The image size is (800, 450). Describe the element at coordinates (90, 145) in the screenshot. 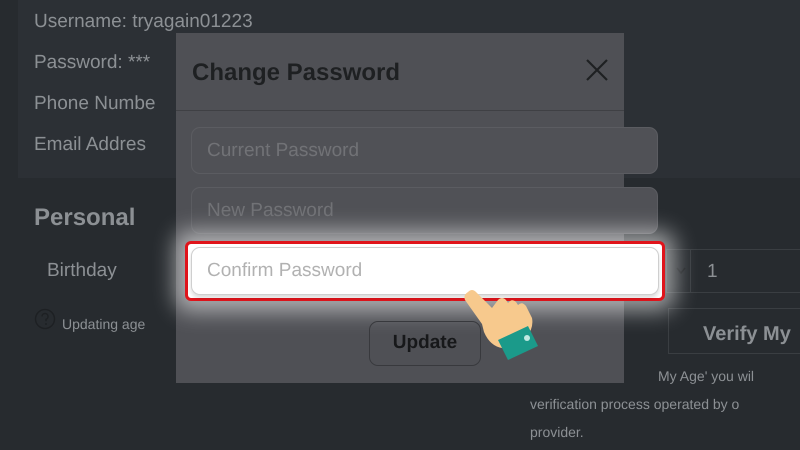

I see `account-detail: Email Addres` at that location.